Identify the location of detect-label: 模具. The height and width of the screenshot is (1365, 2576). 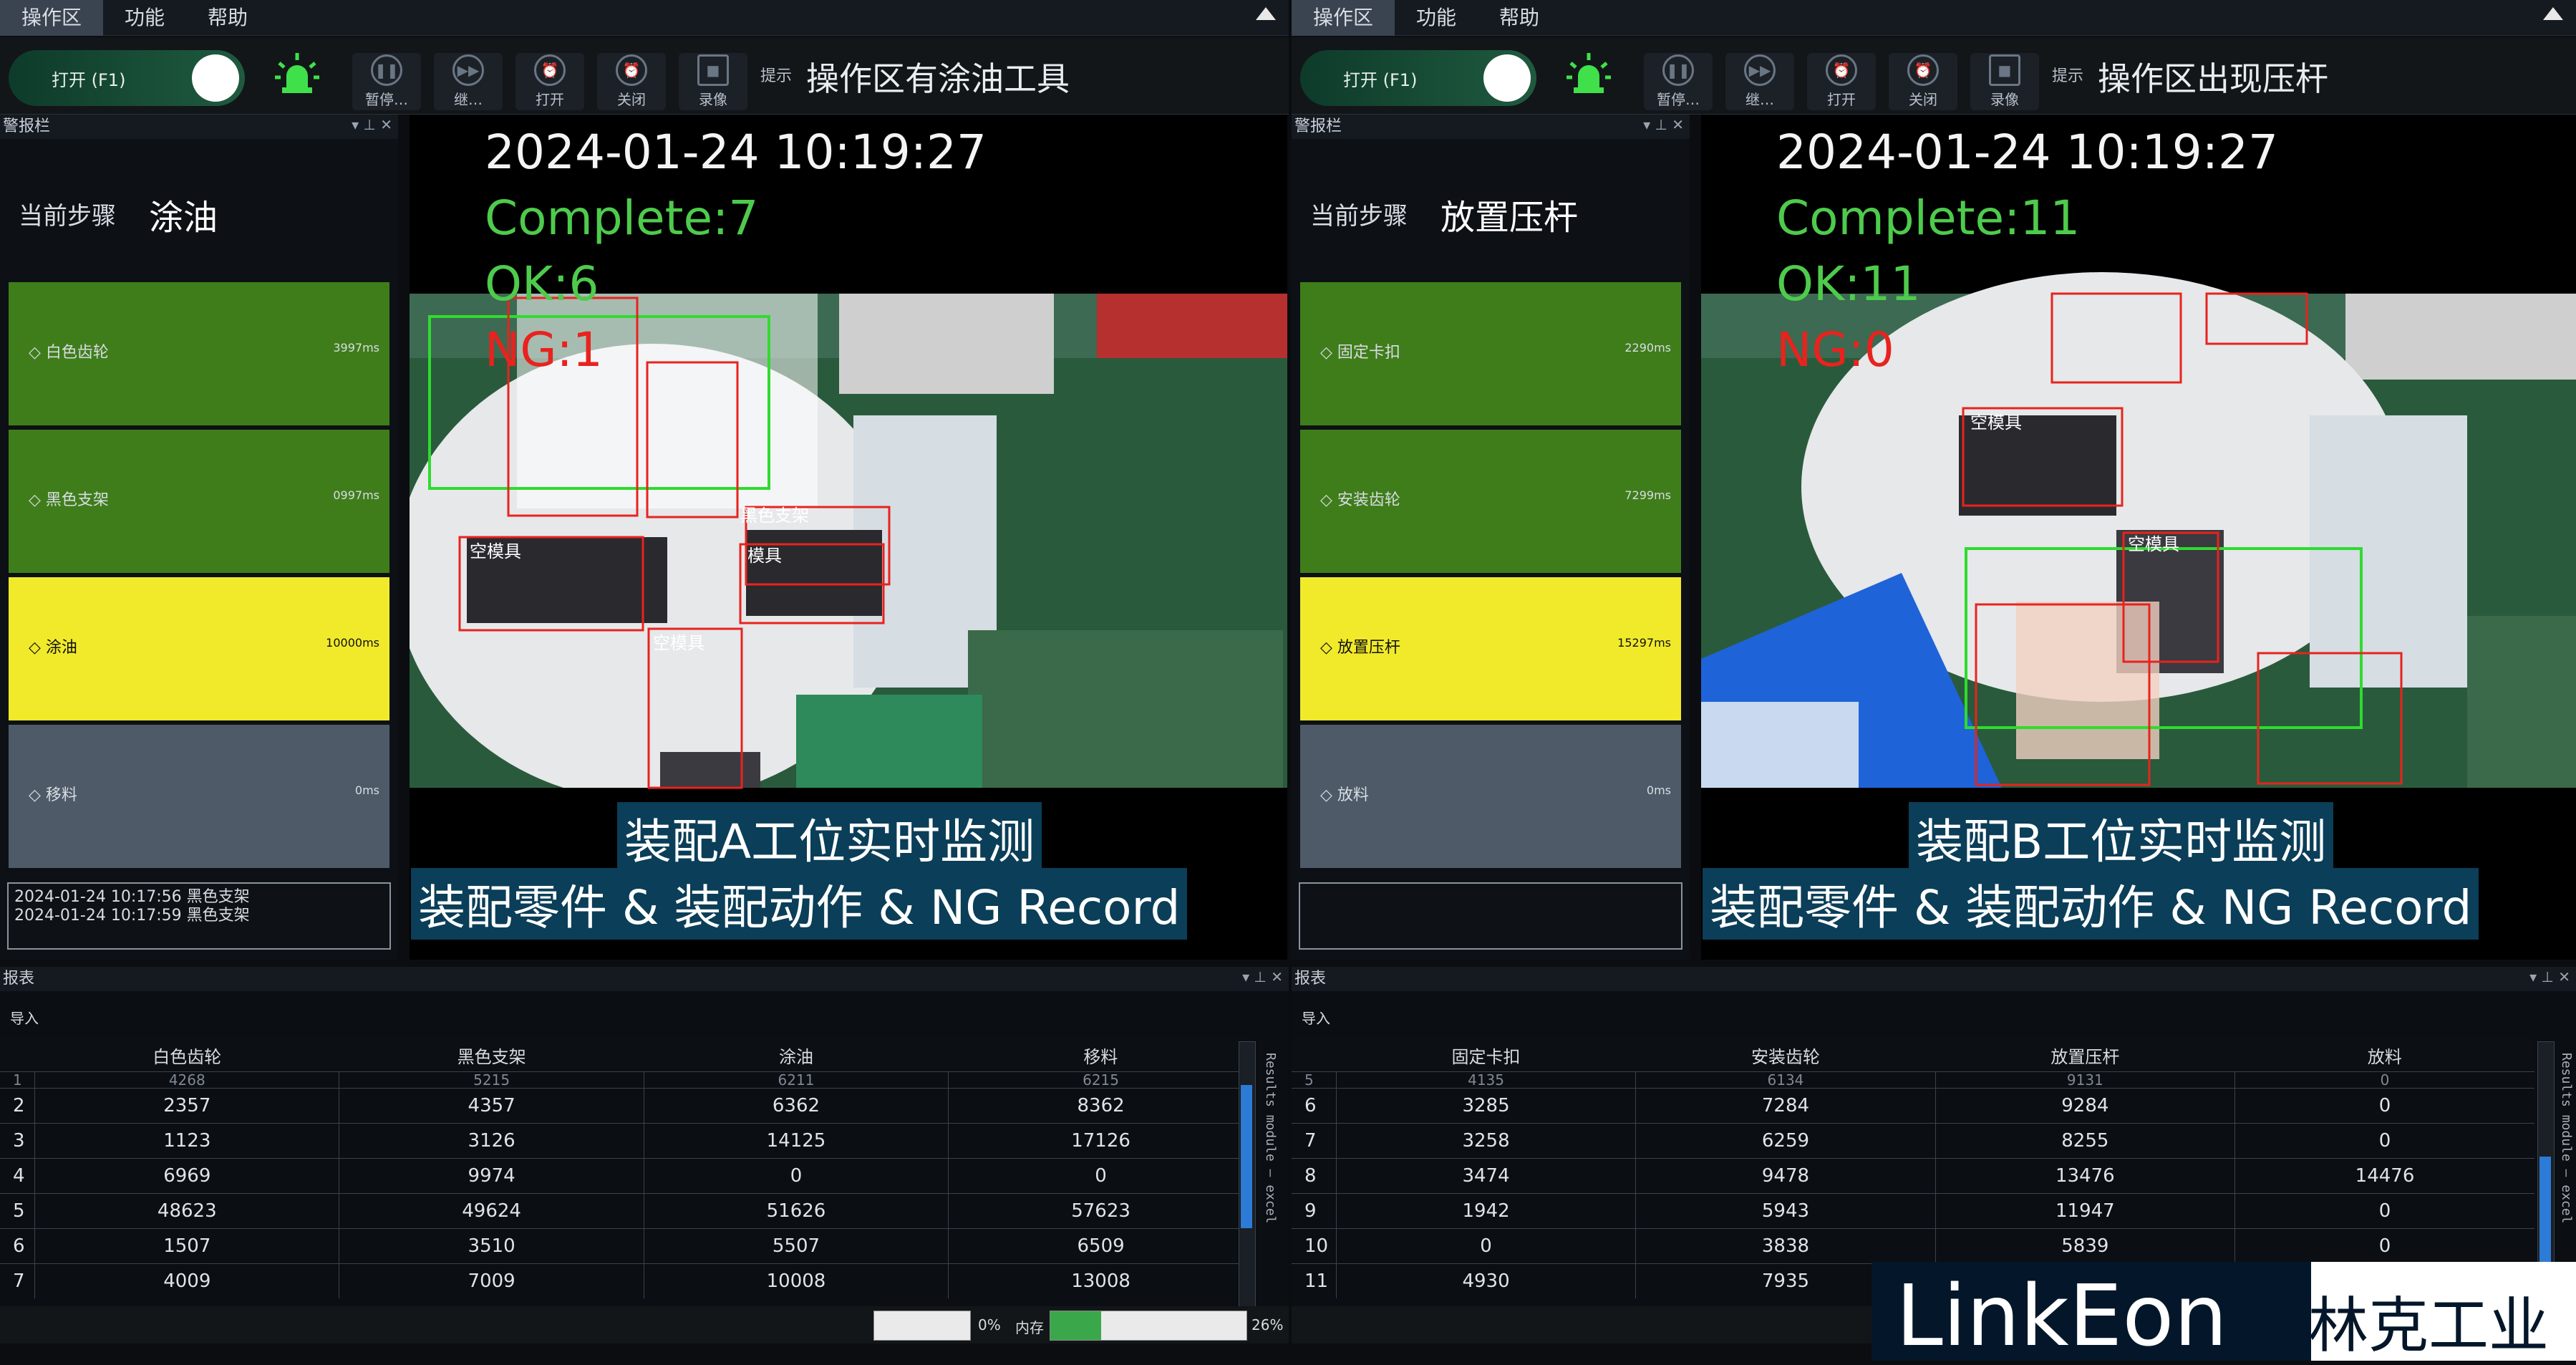
(765, 556).